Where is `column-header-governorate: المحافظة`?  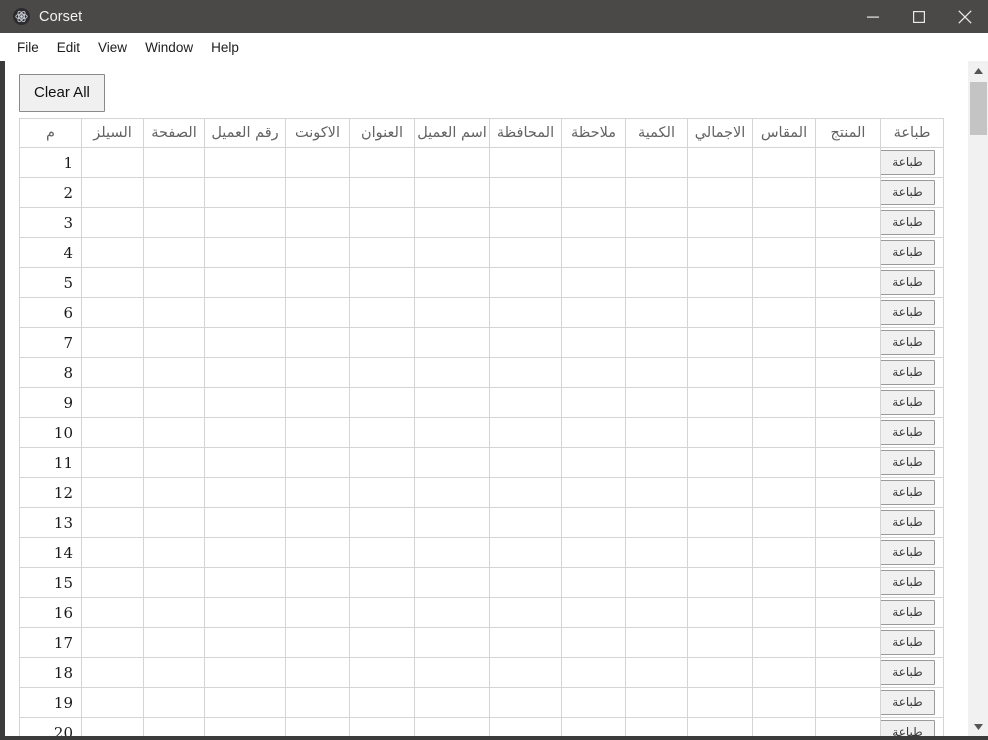 column-header-governorate: المحافظة is located at coordinates (525, 133).